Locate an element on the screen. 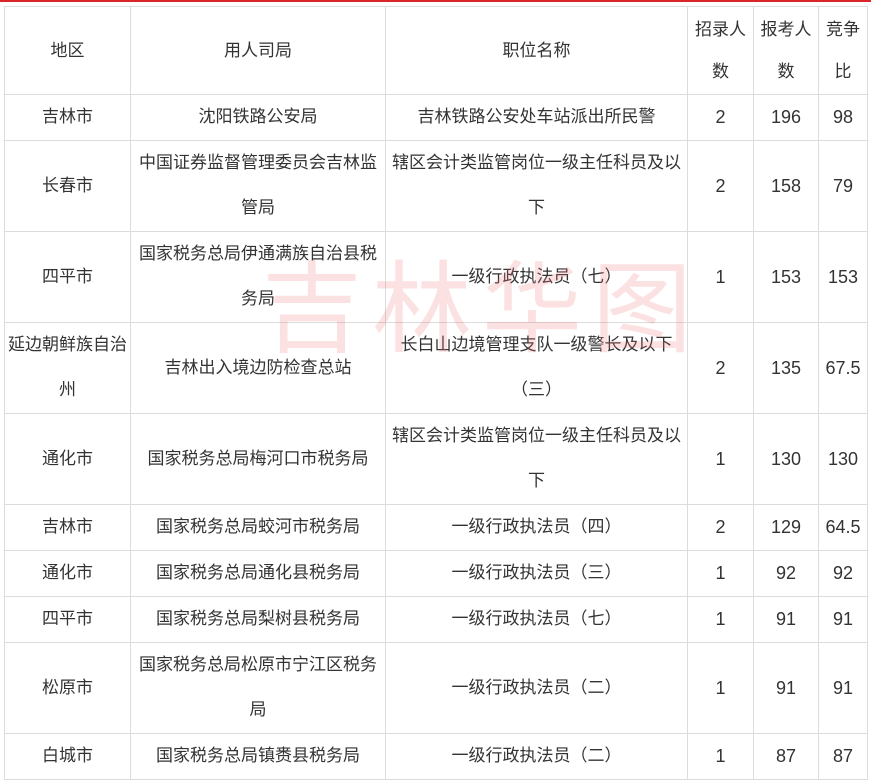  cell-applicants: 135 is located at coordinates (786, 368).